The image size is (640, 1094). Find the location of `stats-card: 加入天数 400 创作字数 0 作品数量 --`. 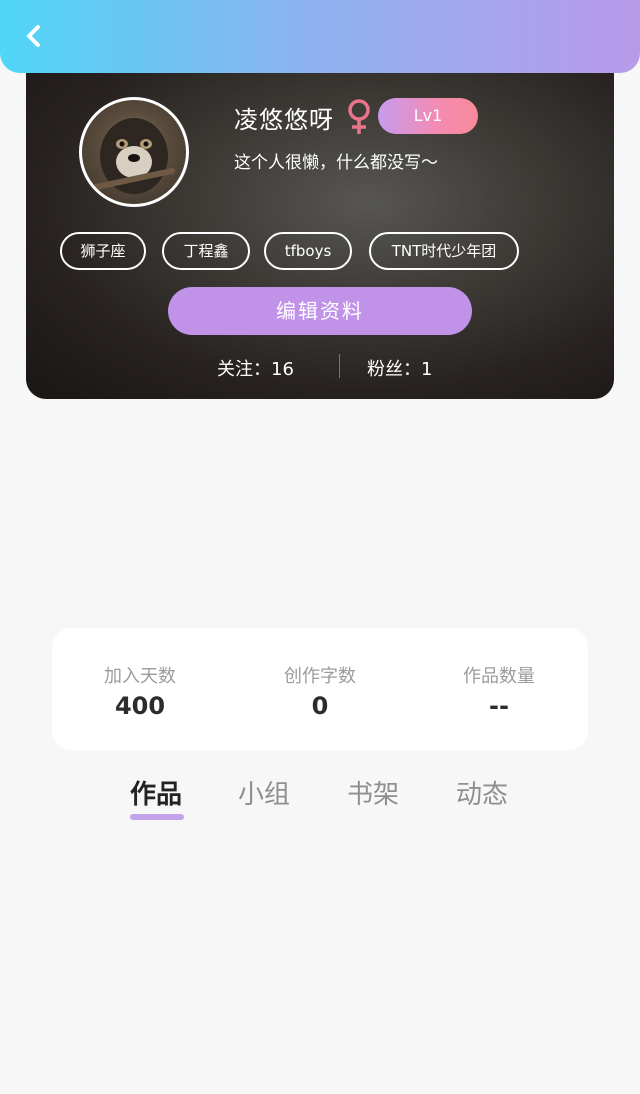

stats-card: 加入天数 400 创作字数 0 作品数量 -- is located at coordinates (320, 689).